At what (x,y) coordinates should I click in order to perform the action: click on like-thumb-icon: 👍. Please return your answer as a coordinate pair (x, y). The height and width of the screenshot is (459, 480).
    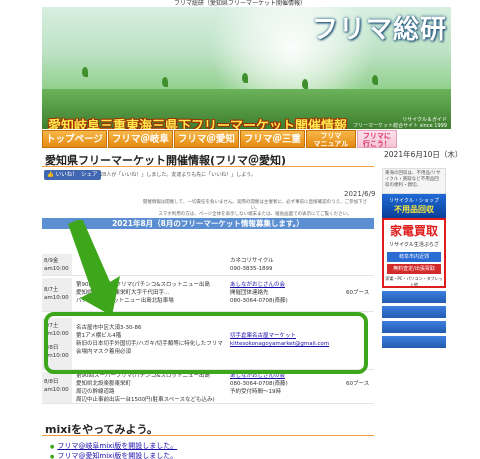
    Looking at the image, I should click on (50, 175).